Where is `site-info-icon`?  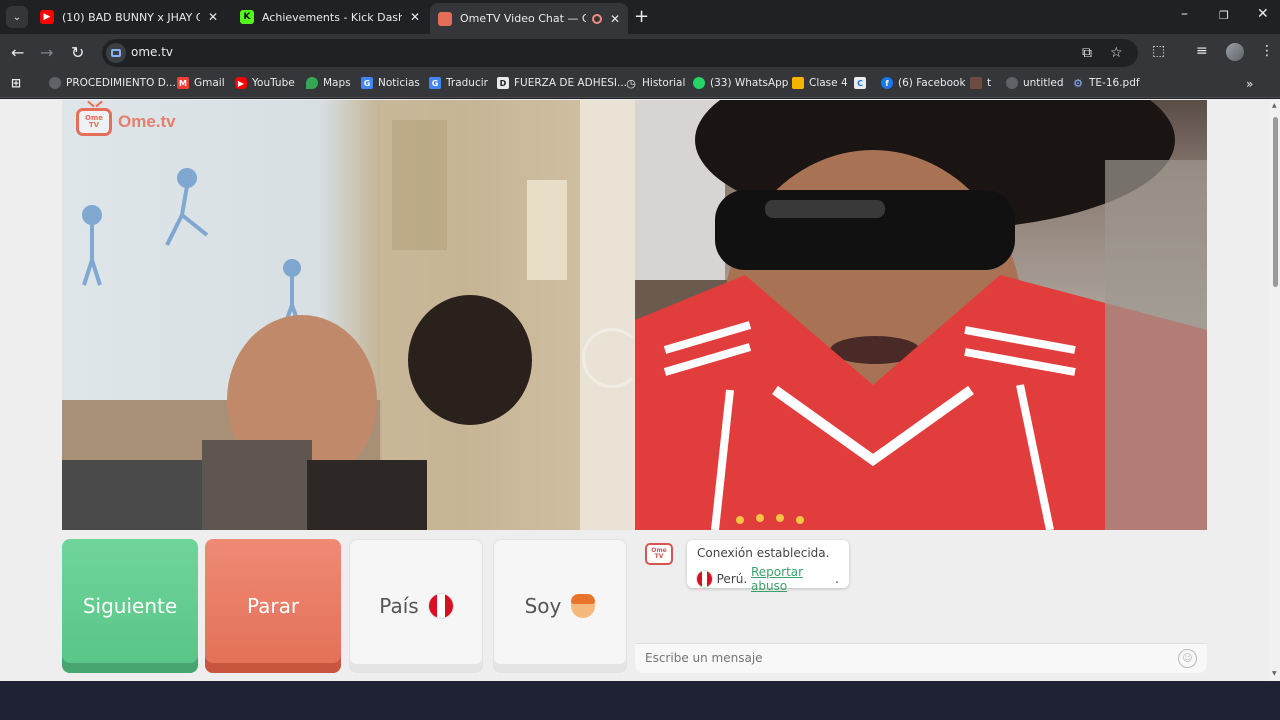
site-info-icon is located at coordinates (116, 53).